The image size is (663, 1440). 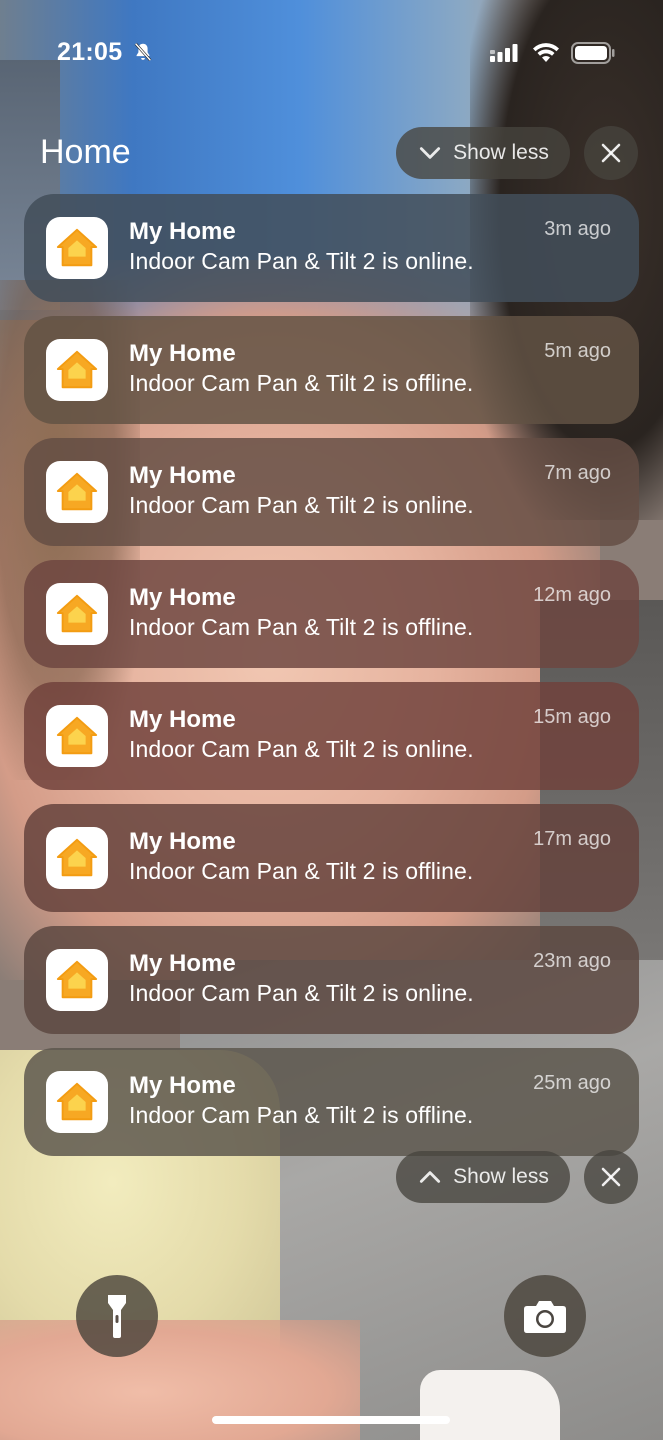 What do you see at coordinates (90, 52) in the screenshot?
I see `clock: 21:05` at bounding box center [90, 52].